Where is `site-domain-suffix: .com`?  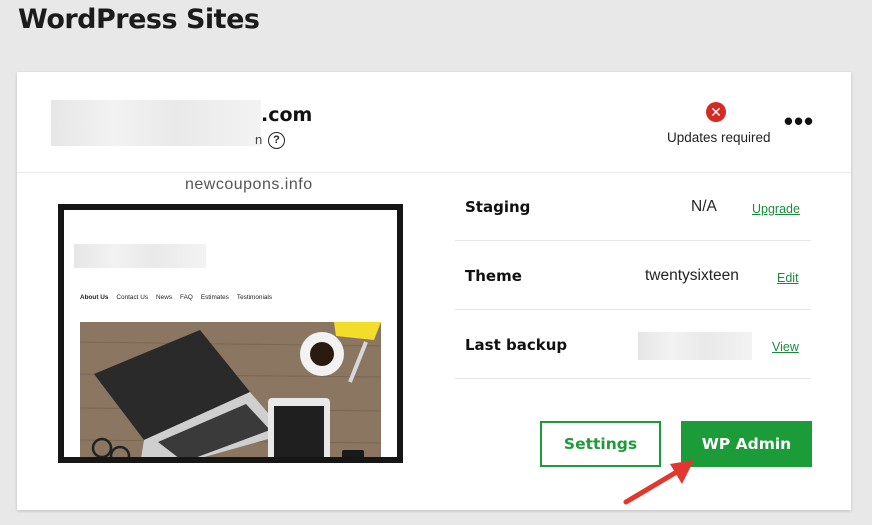 site-domain-suffix: .com is located at coordinates (286, 115).